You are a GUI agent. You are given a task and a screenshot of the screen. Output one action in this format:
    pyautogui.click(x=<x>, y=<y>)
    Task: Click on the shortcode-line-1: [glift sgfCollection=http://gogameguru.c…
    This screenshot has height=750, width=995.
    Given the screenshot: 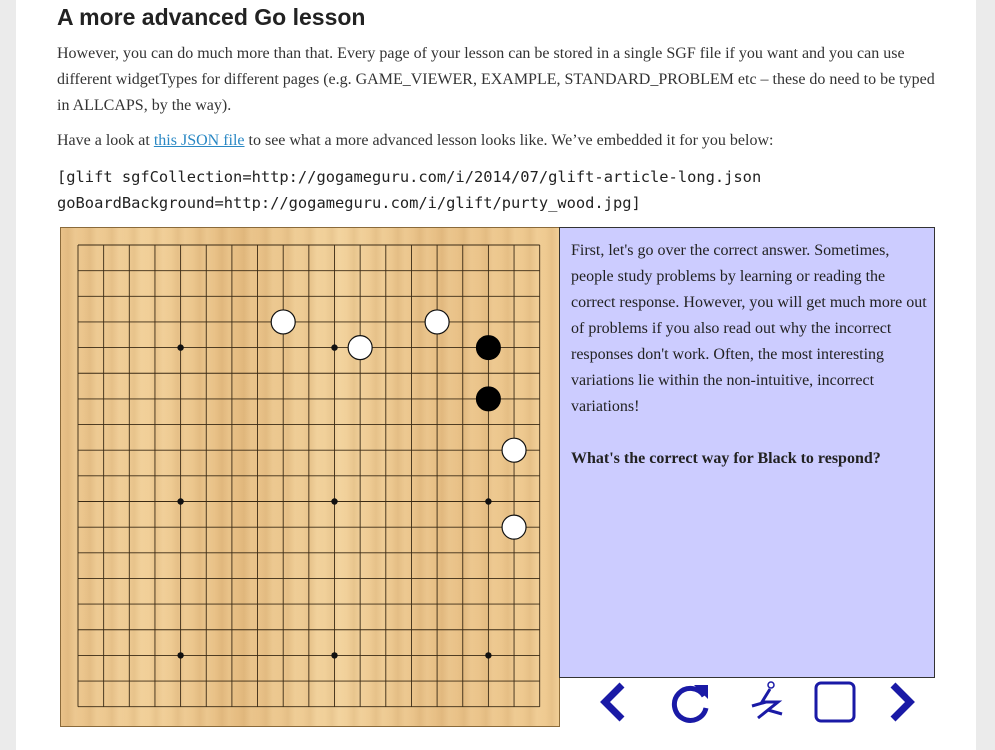 What is the action you would take?
    pyautogui.click(x=409, y=177)
    